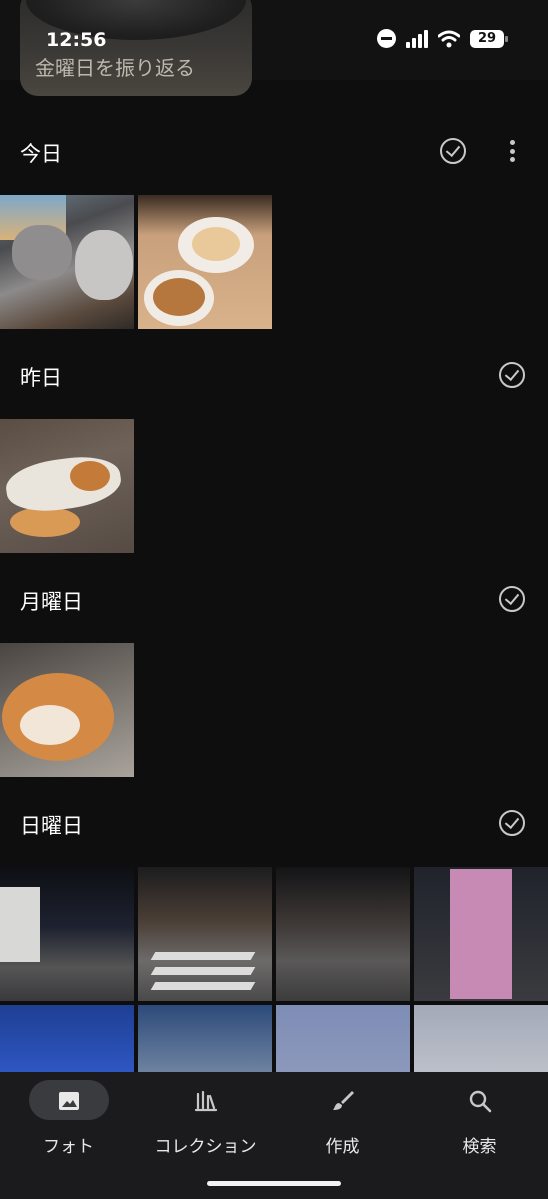  What do you see at coordinates (115, 68) in the screenshot?
I see `memory-title: 金曜日を振り返る` at bounding box center [115, 68].